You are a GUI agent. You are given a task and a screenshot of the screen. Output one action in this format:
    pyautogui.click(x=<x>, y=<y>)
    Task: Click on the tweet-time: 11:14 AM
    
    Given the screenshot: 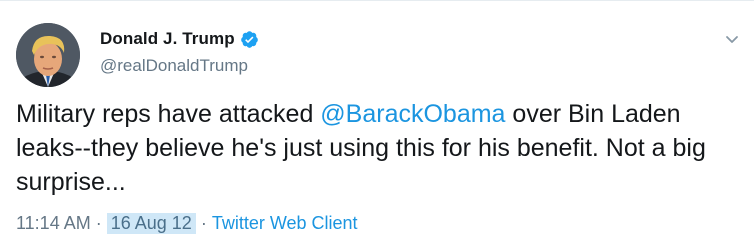 What is the action you would take?
    pyautogui.click(x=53, y=223)
    